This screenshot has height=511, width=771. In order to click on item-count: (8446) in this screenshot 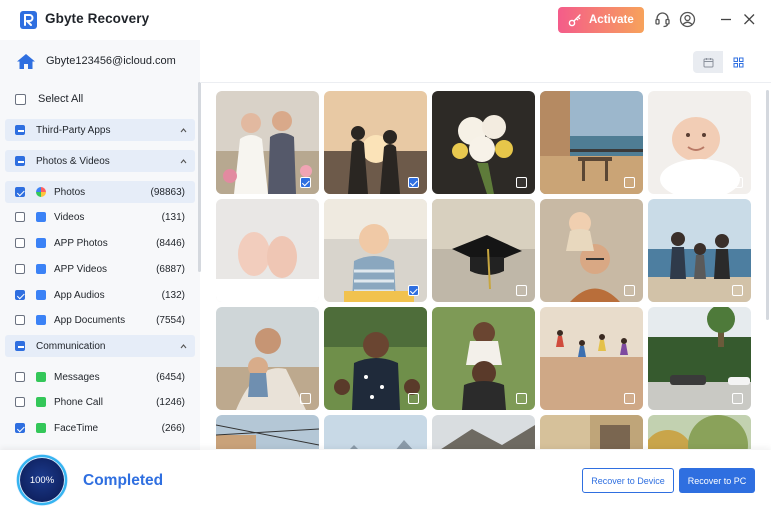, I will do `click(170, 243)`.